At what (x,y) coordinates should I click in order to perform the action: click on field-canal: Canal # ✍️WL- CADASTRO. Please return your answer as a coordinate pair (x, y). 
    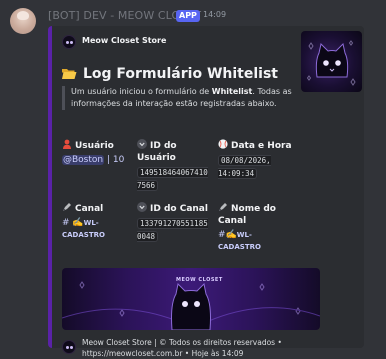
    Looking at the image, I should click on (98, 221).